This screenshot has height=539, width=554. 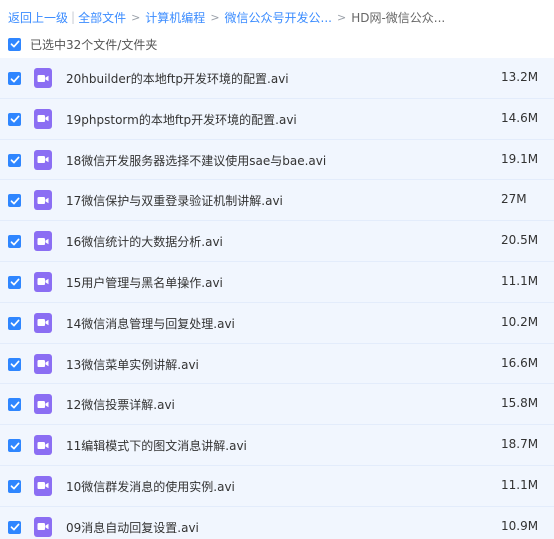 What do you see at coordinates (150, 486) in the screenshot?
I see `file-name: 10微信群发消息的使用实例.avi` at bounding box center [150, 486].